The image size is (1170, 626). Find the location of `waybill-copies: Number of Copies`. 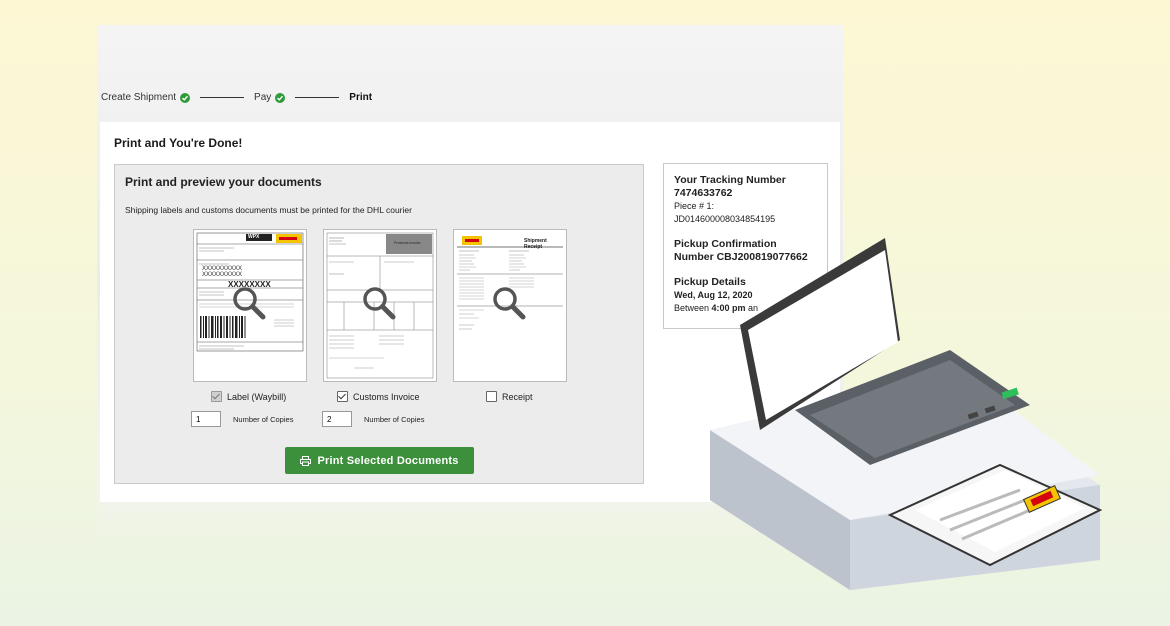

waybill-copies: Number of Copies is located at coordinates (242, 419).